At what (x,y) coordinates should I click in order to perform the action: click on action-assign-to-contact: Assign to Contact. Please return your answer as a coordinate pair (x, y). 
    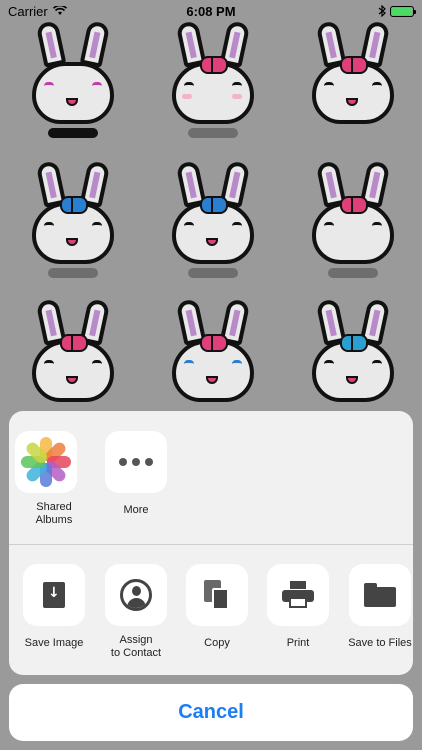
    Looking at the image, I should click on (136, 612).